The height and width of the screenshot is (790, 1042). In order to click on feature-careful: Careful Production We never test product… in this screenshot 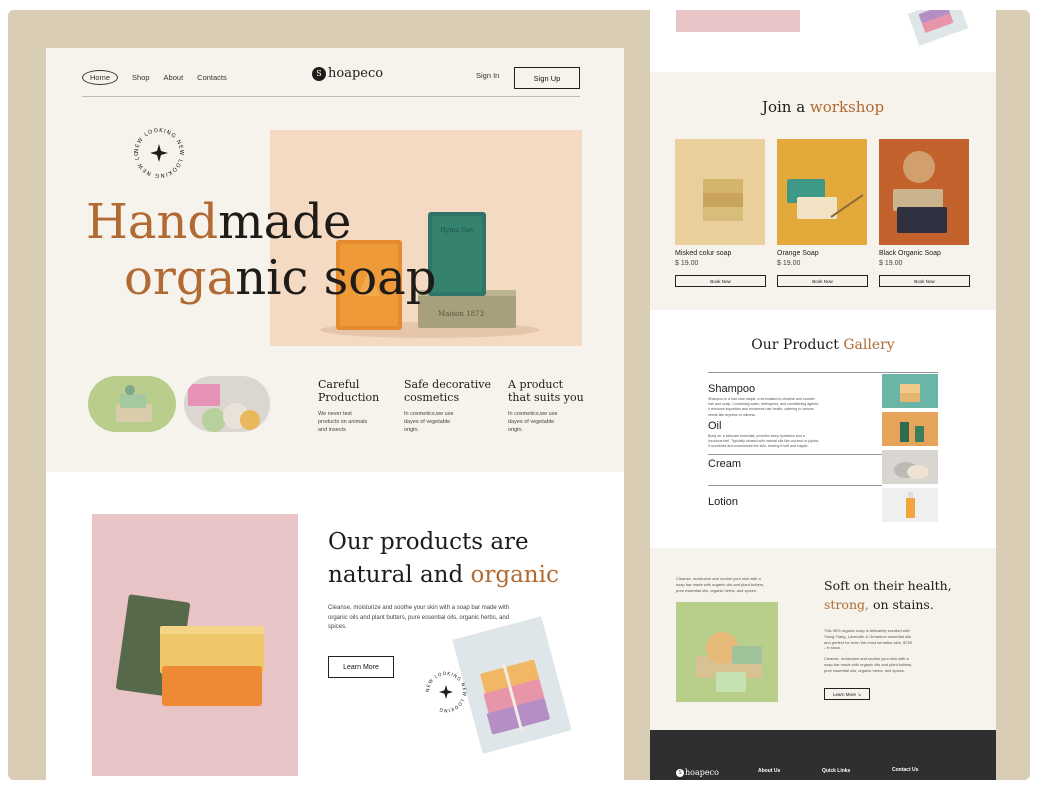, I will do `click(359, 406)`.